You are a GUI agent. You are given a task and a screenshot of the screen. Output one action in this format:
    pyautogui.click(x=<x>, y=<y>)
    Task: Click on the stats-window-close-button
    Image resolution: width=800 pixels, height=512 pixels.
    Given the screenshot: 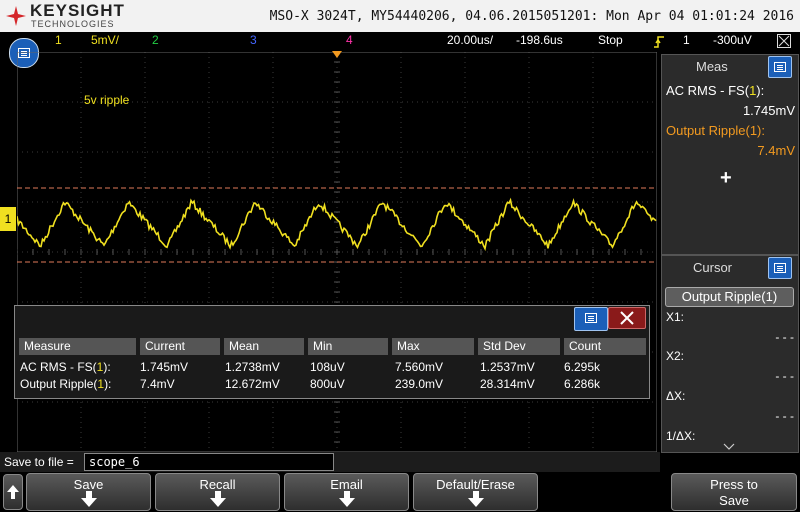 What is the action you would take?
    pyautogui.click(x=627, y=318)
    